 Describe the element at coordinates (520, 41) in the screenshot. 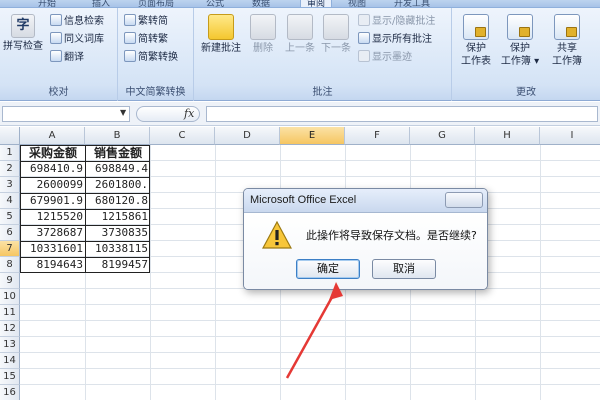

I see `protect-workbook-button: 保护 工作簿 ▾` at that location.